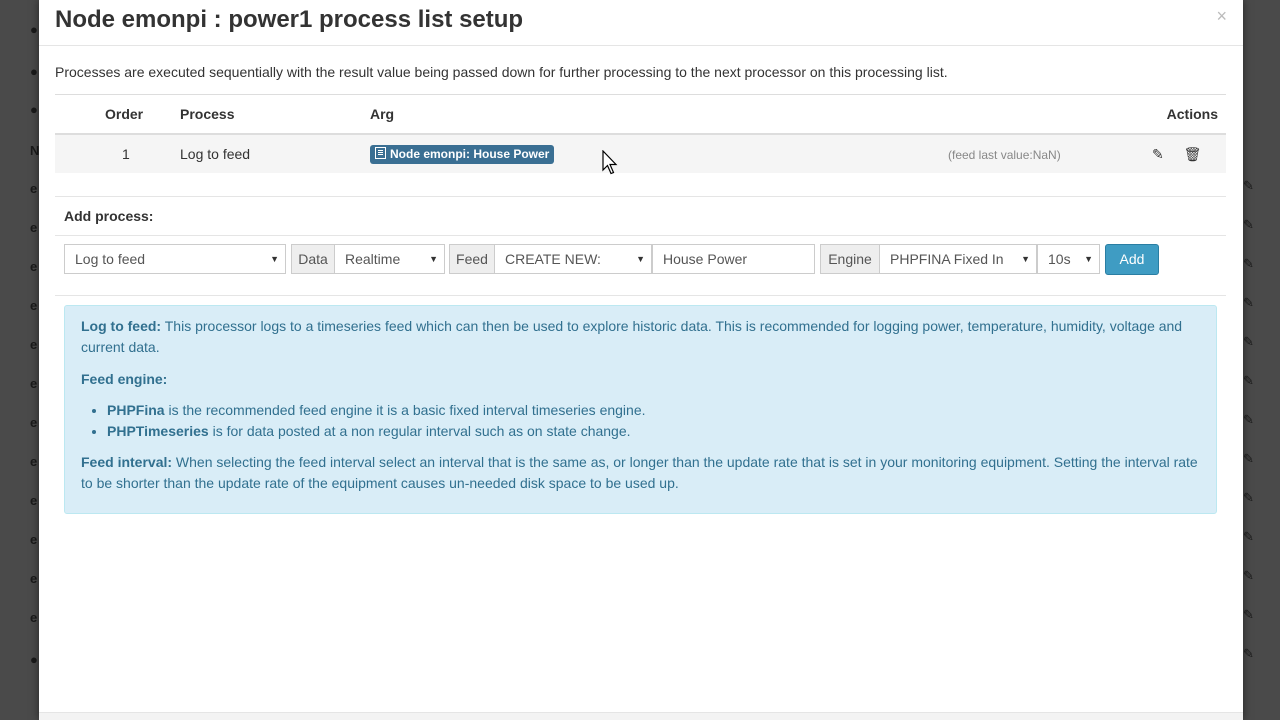 The height and width of the screenshot is (720, 1280). Describe the element at coordinates (275, 114) in the screenshot. I see `header-process: Process` at that location.